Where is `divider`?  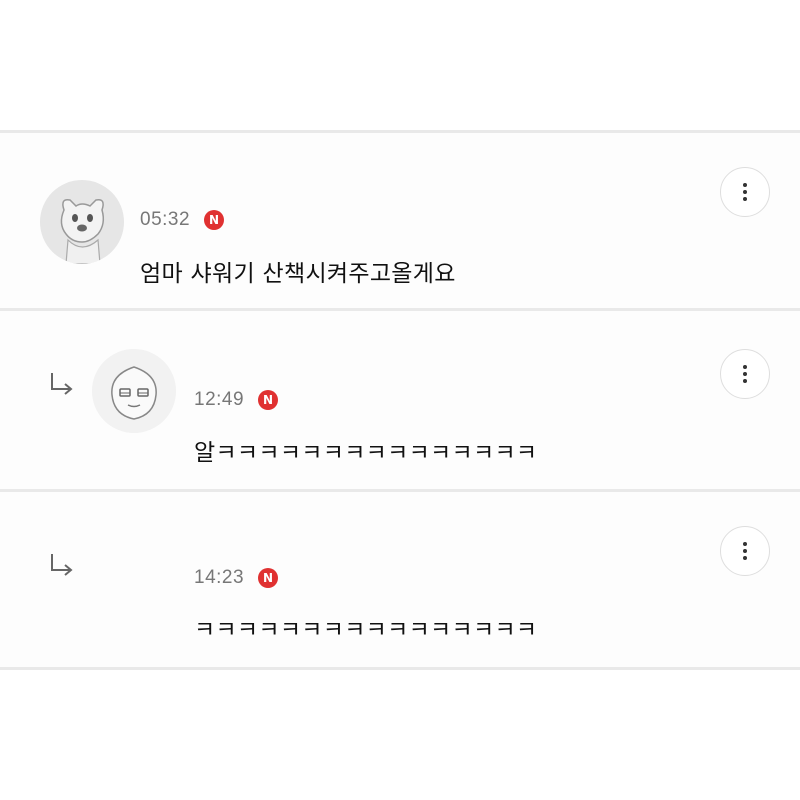 divider is located at coordinates (400, 668).